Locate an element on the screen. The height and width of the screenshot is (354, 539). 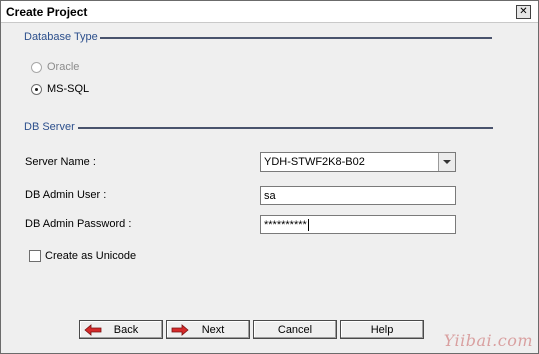
cancel-button-label: Cancel is located at coordinates (295, 329).